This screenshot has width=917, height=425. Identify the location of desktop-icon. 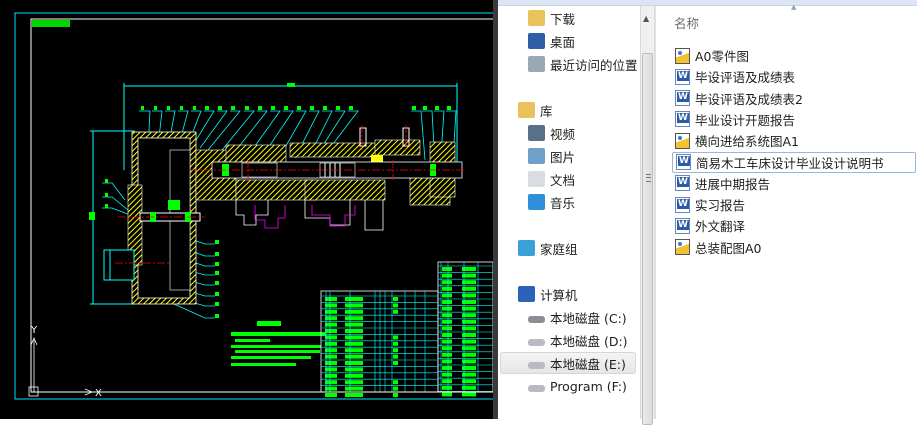
(536, 41).